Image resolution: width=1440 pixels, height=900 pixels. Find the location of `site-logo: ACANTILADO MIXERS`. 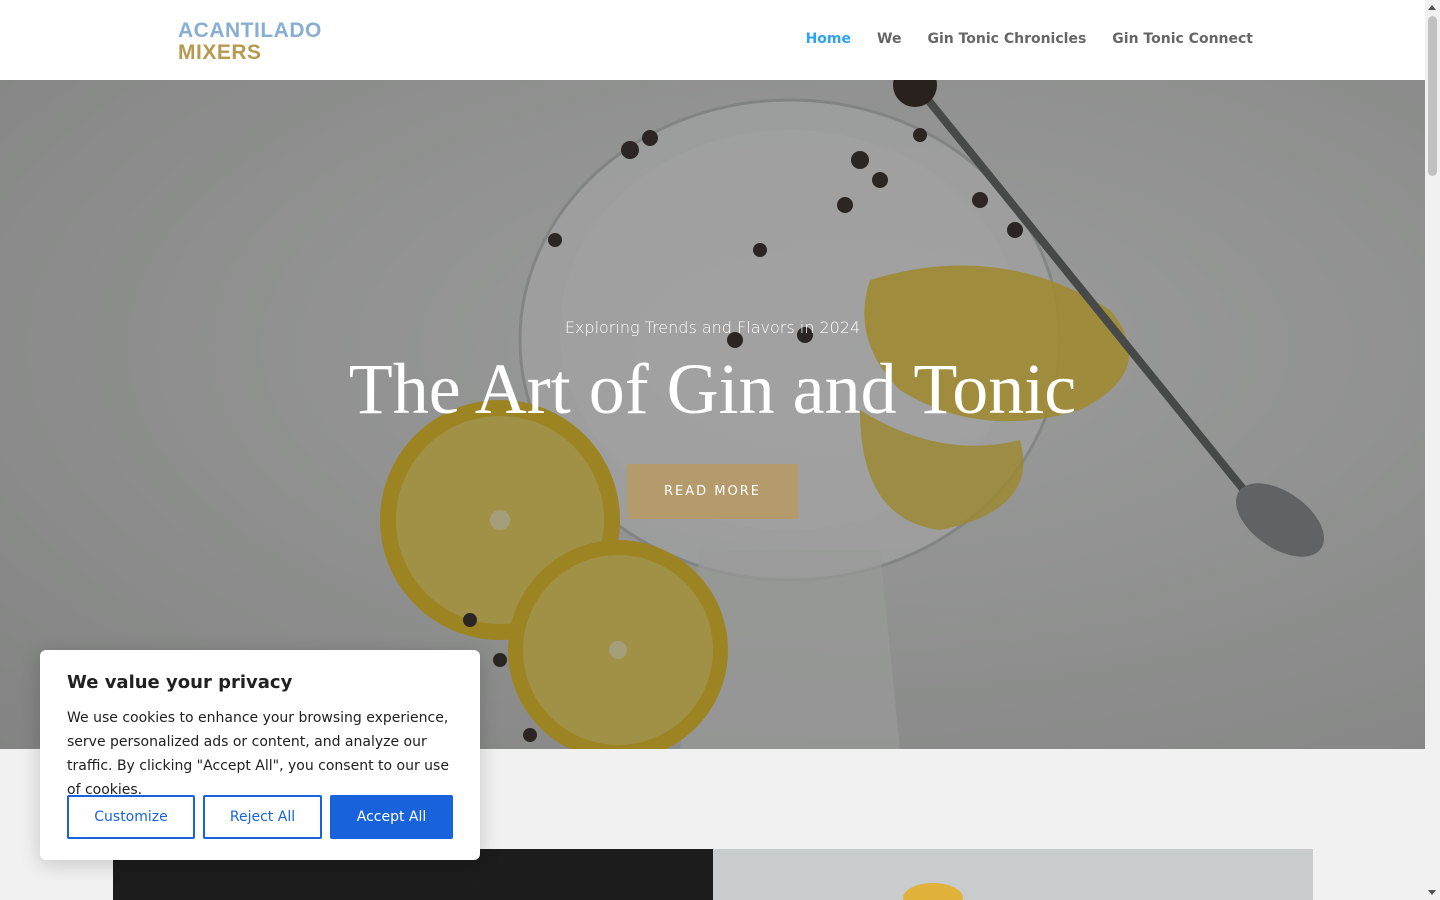

site-logo: ACANTILADO MIXERS is located at coordinates (250, 41).